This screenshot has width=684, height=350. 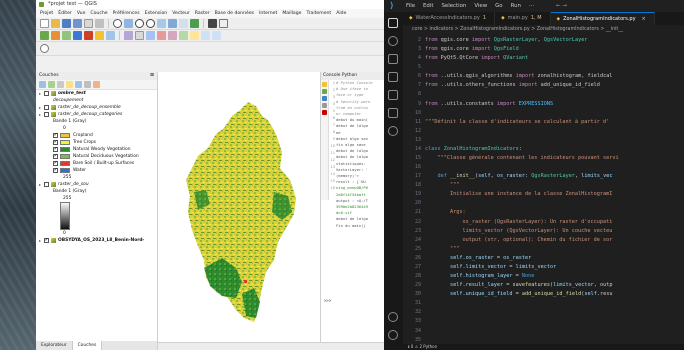 I want to click on python-console-prompt: >>>, so click(x=327, y=300).